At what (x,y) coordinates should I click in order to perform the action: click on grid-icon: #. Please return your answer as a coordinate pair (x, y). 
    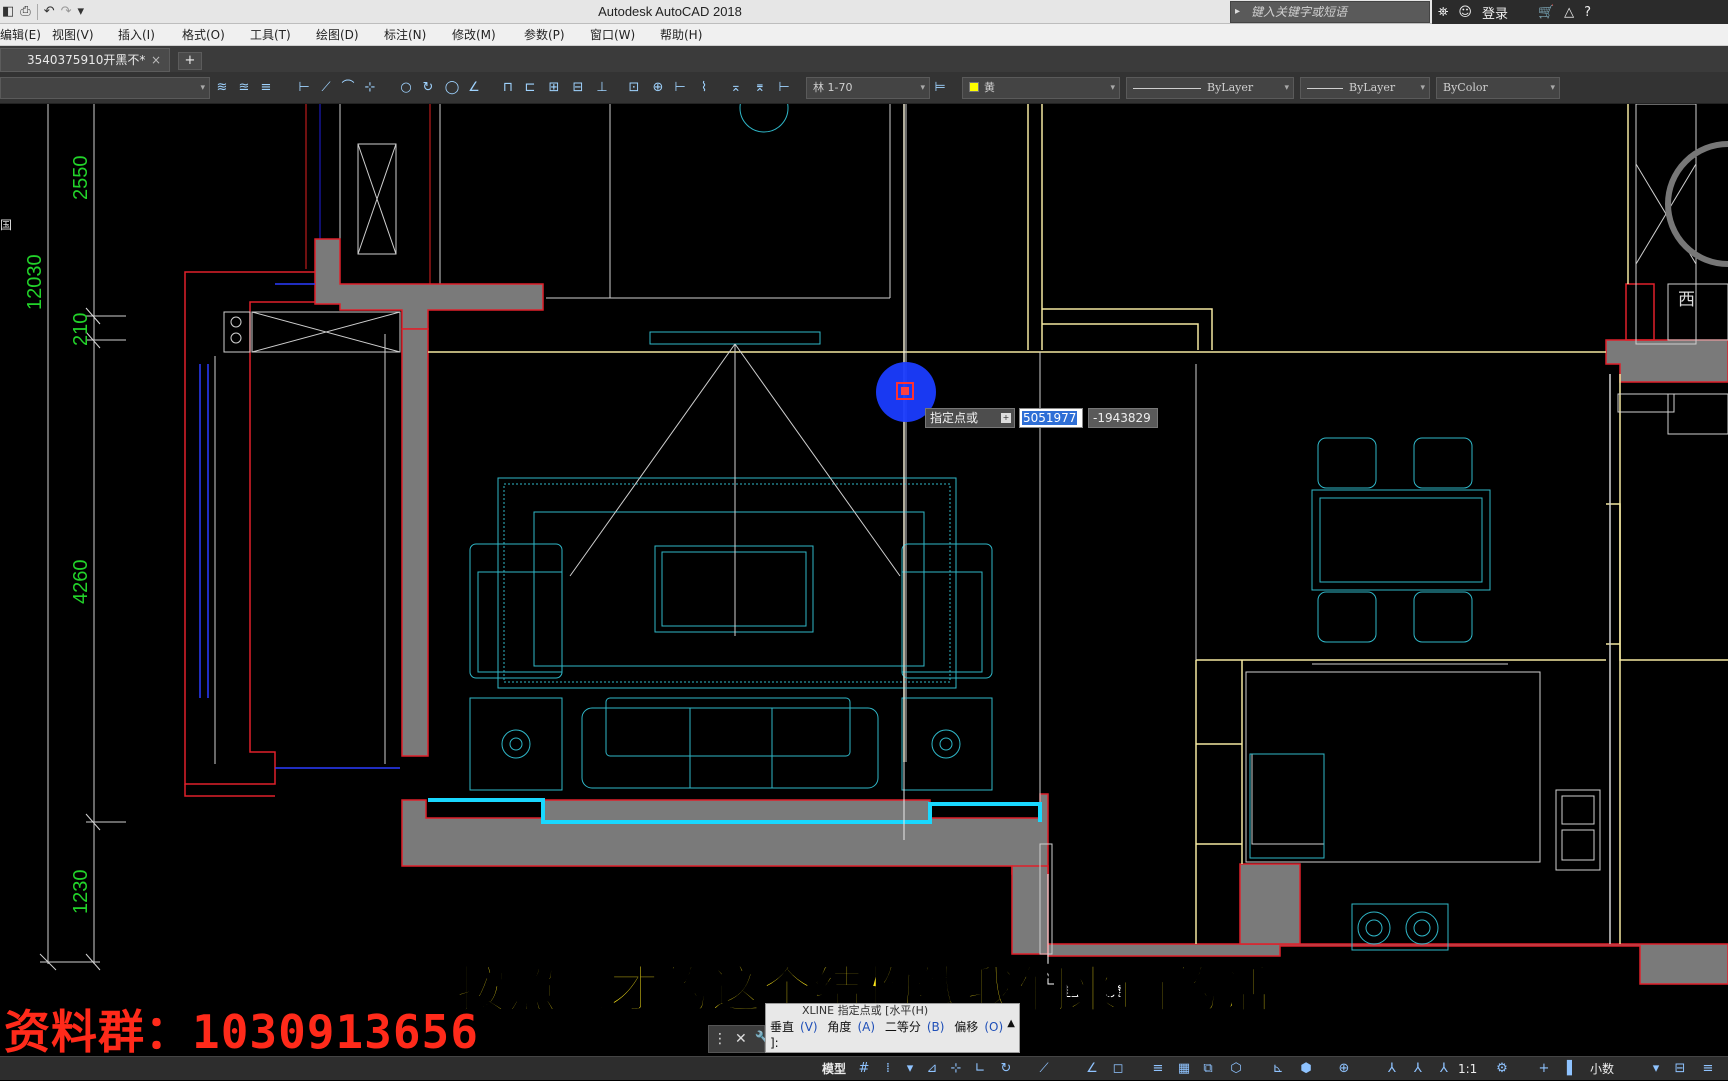
    Looking at the image, I should click on (864, 1069).